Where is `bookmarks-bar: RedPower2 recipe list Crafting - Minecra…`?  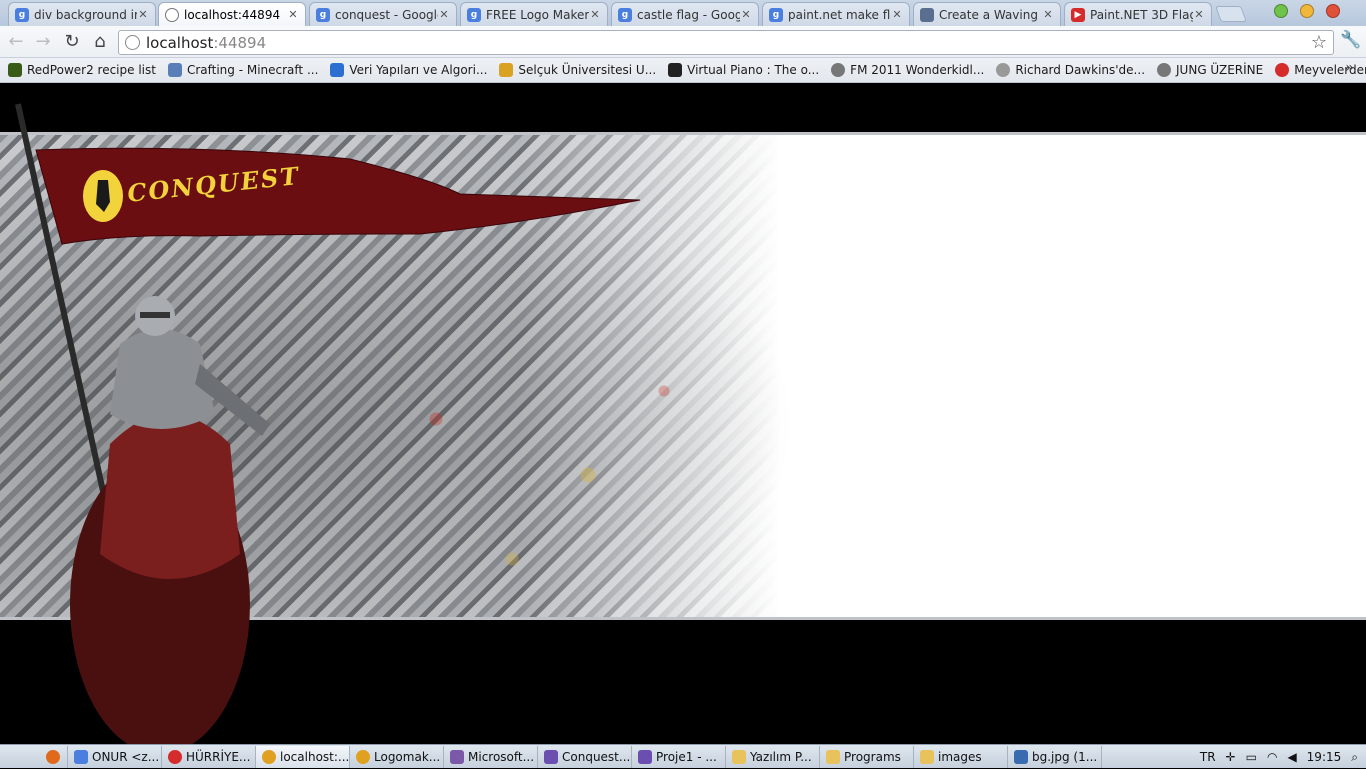
bookmarks-bar: RedPower2 recipe list Crafting - Minecra… is located at coordinates (683, 70).